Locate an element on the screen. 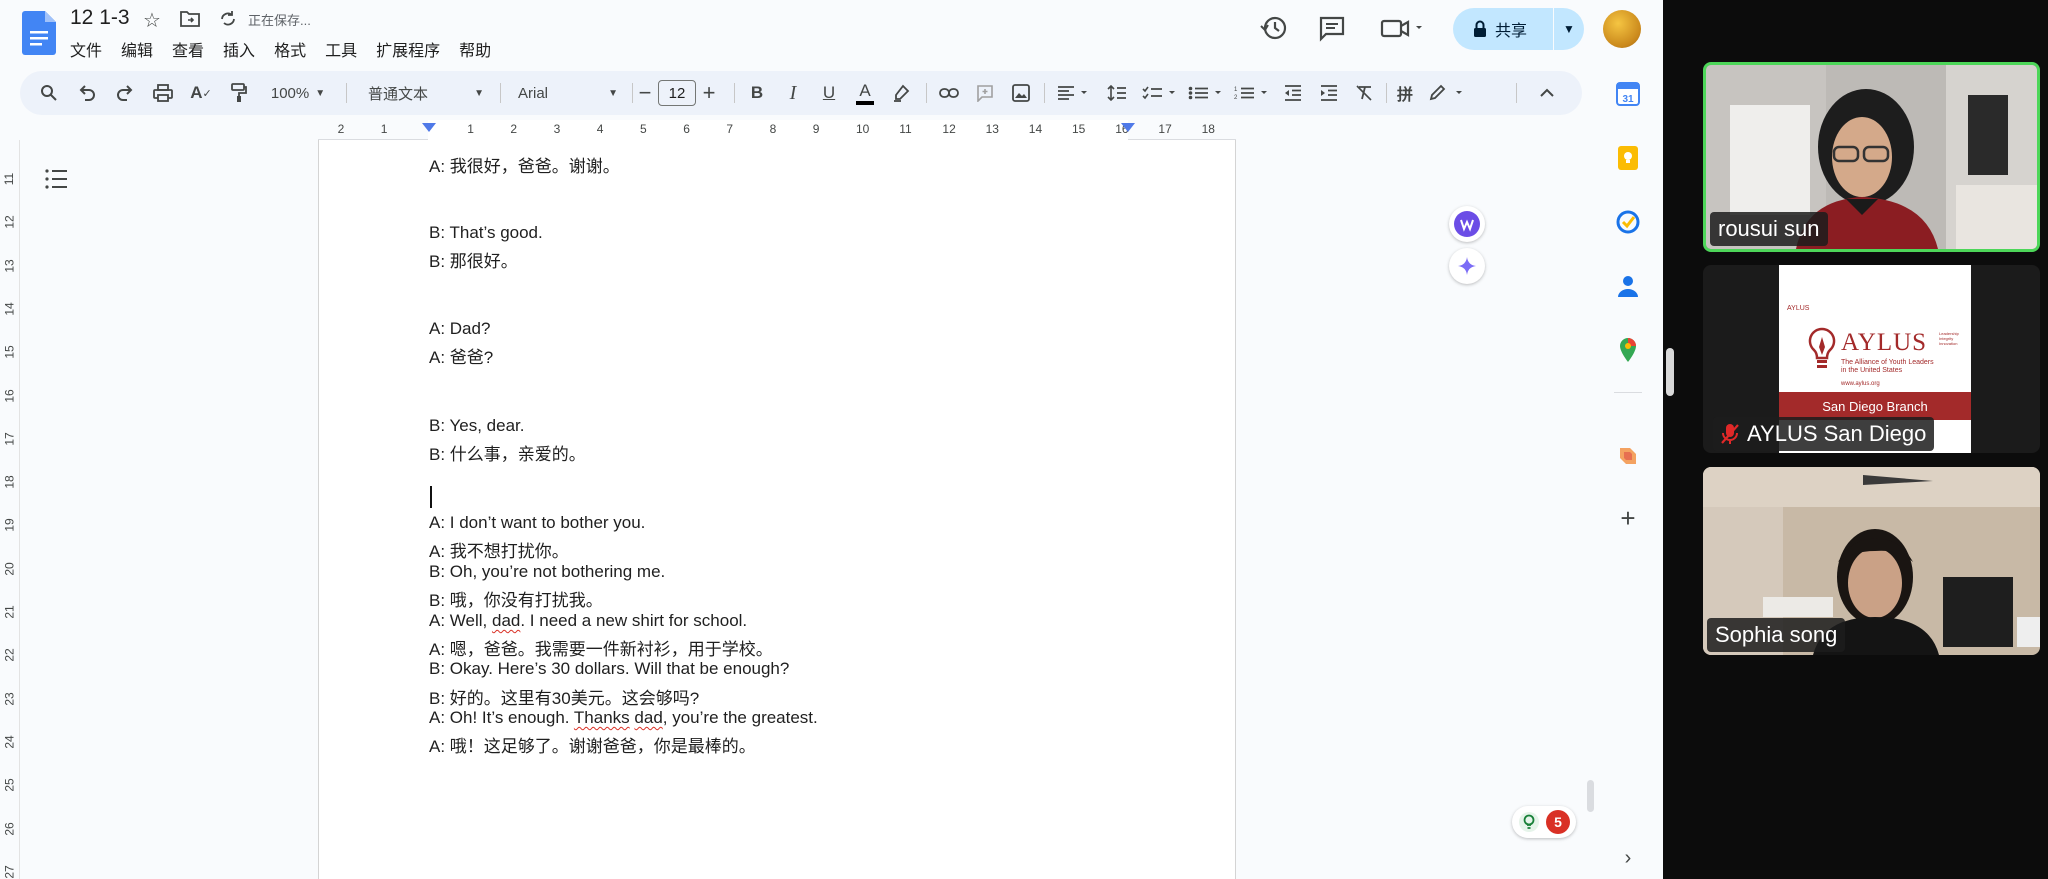  menu-edit: 编辑 is located at coordinates (137, 49).